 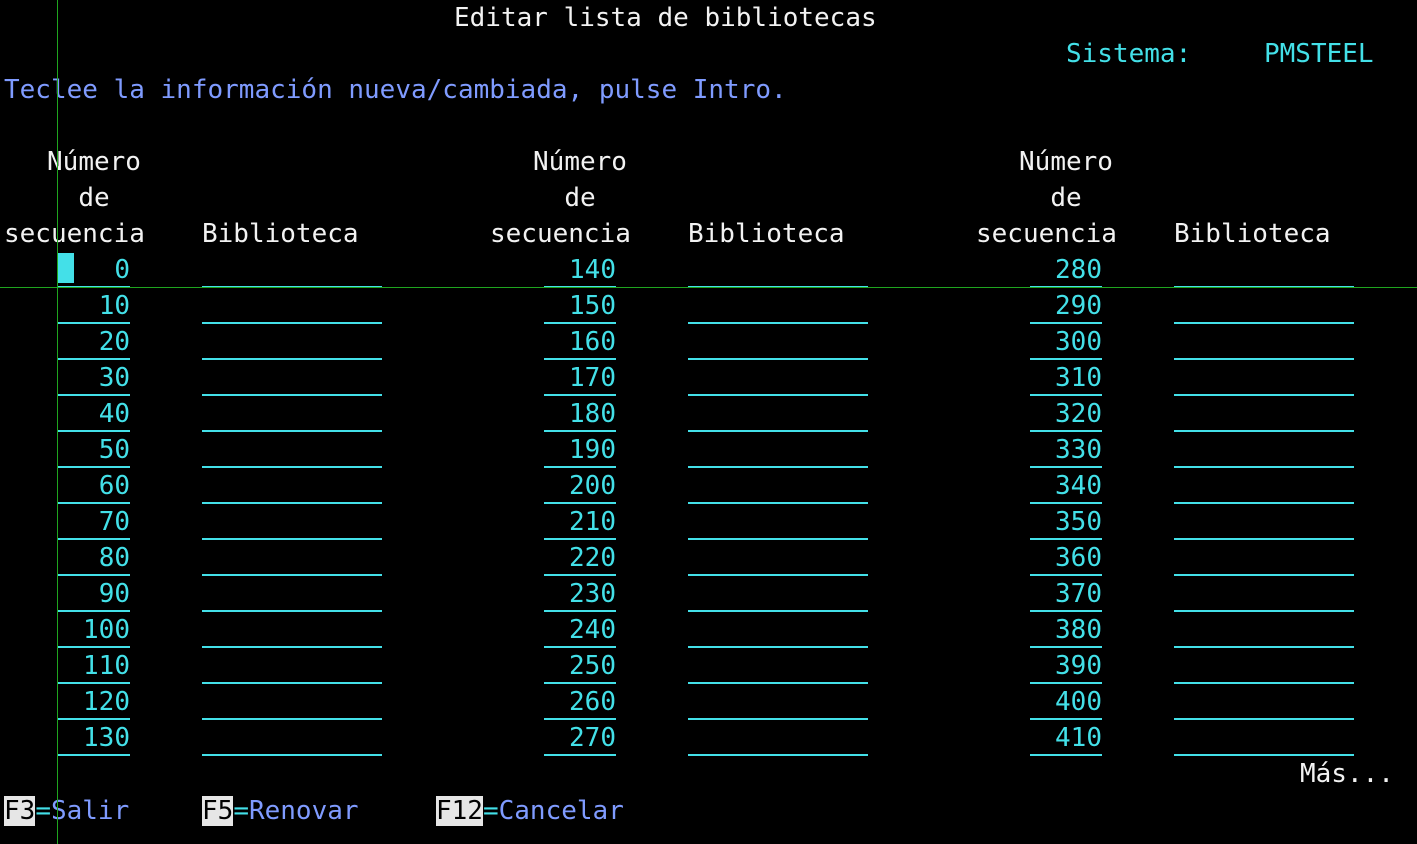 What do you see at coordinates (580, 414) in the screenshot?
I see `sequence-number-field: 180` at bounding box center [580, 414].